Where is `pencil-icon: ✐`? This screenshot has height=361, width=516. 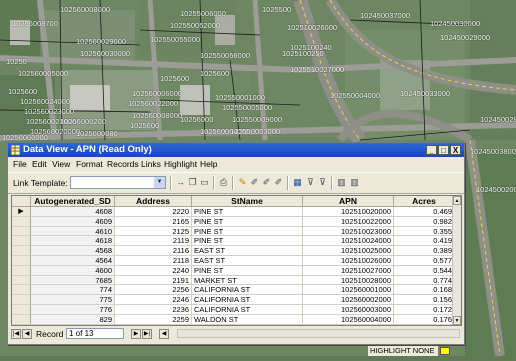 pencil-icon: ✐ is located at coordinates (278, 182).